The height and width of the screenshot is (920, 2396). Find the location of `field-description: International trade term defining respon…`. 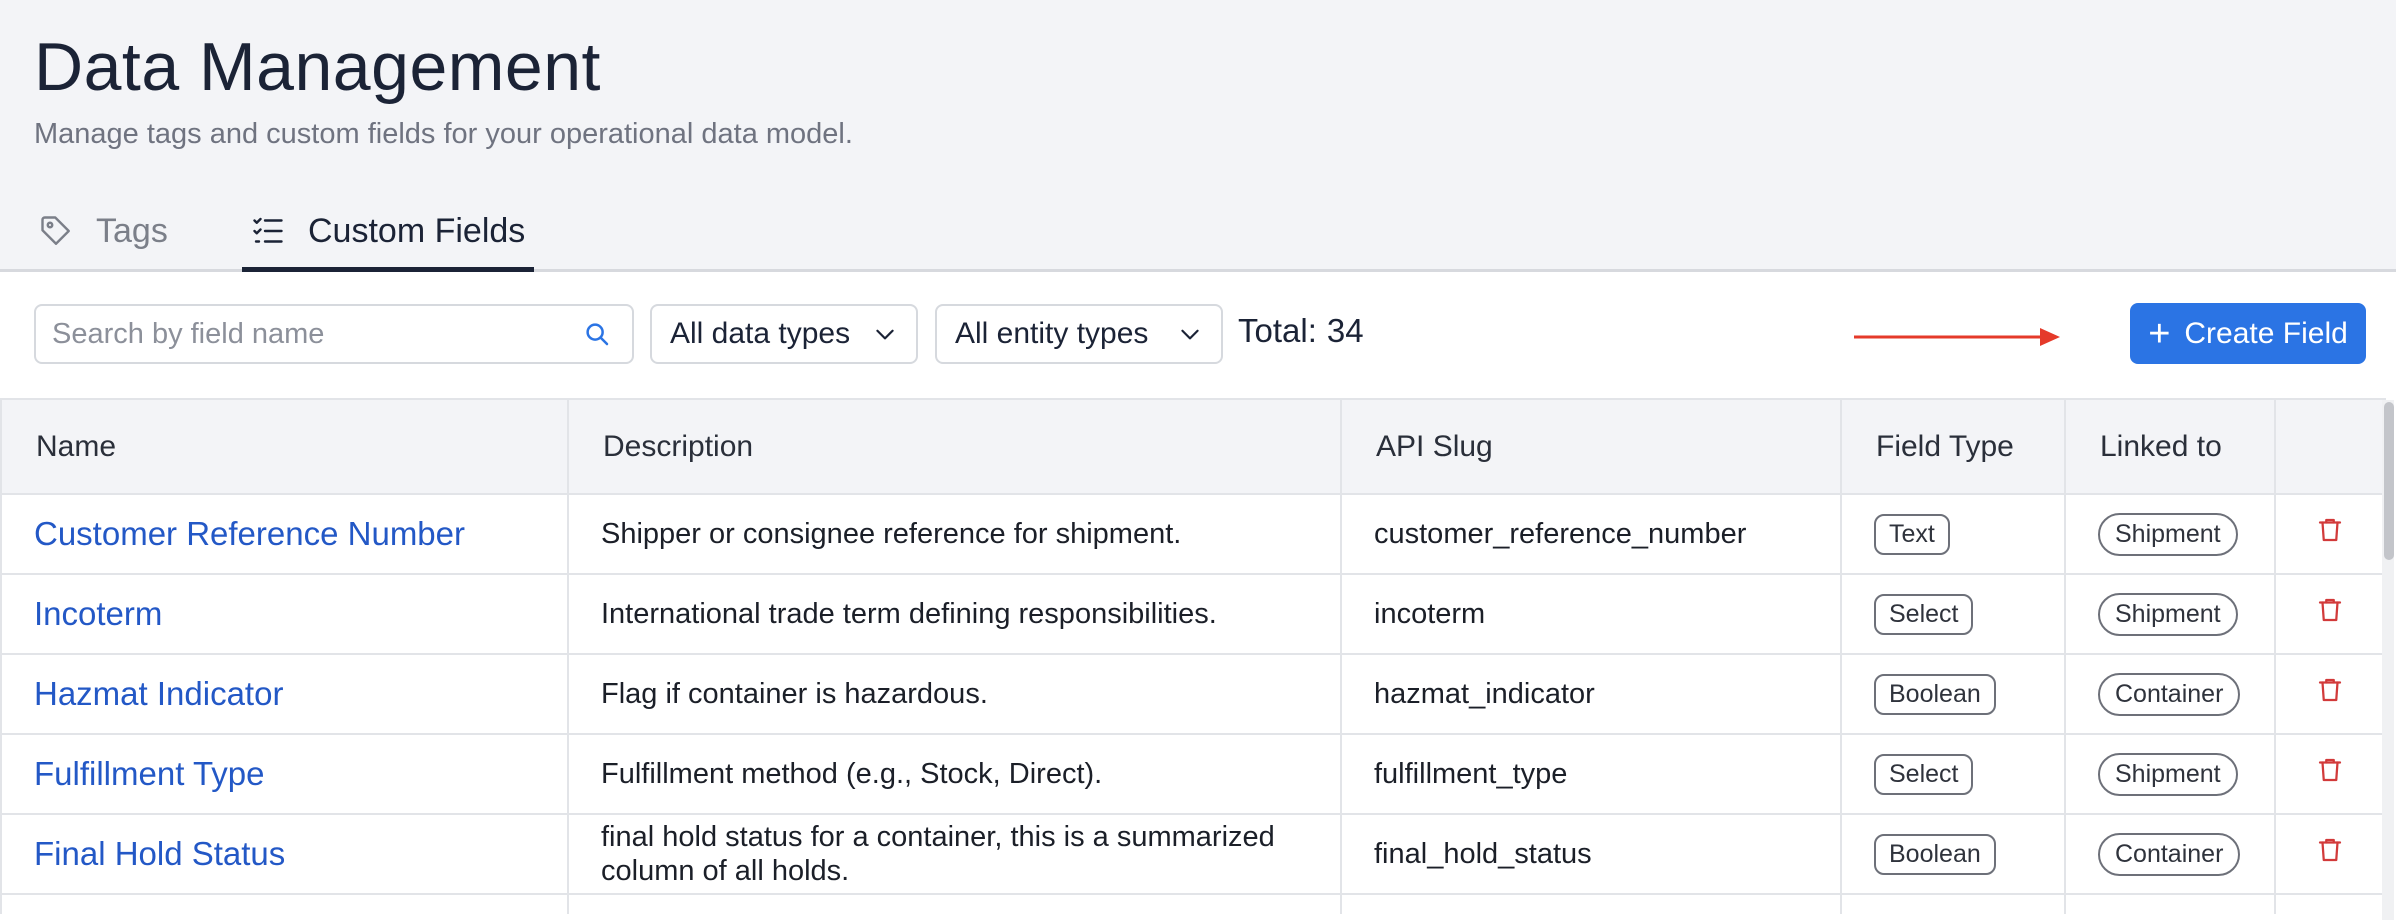

field-description: International trade term defining respon… is located at coordinates (954, 614).